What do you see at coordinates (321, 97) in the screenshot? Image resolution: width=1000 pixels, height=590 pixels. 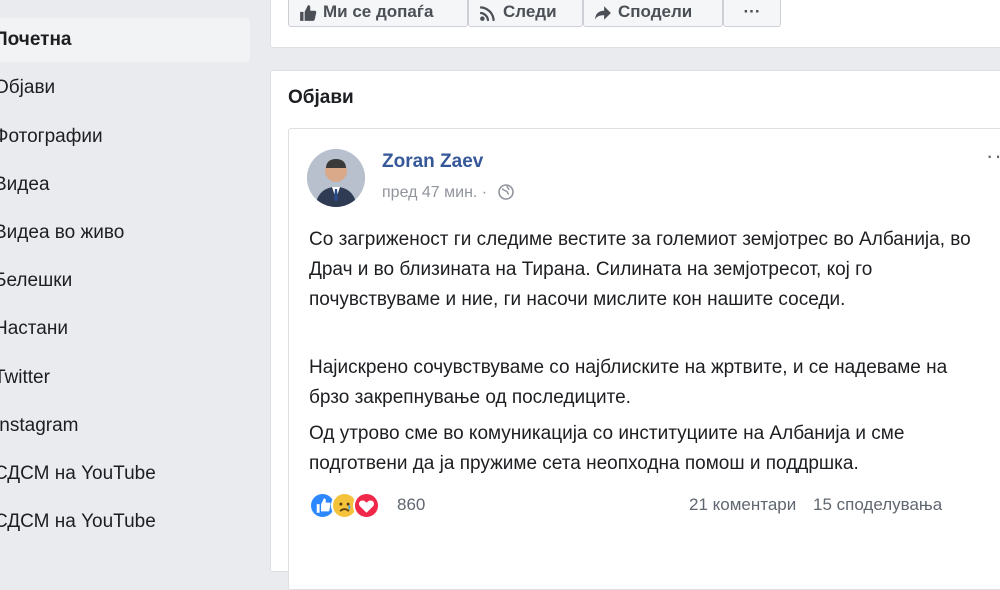 I see `posts-section-title: Објави` at bounding box center [321, 97].